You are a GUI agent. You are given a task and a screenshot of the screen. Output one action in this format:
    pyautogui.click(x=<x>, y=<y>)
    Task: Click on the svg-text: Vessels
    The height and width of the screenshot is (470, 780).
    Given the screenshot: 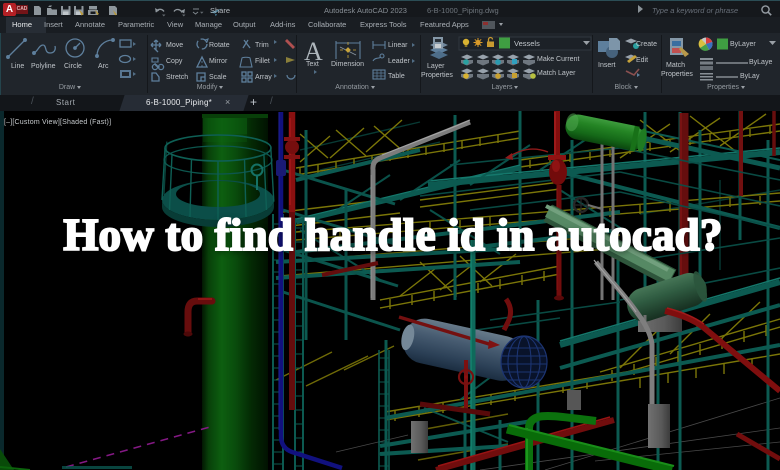 What is the action you would take?
    pyautogui.click(x=527, y=43)
    